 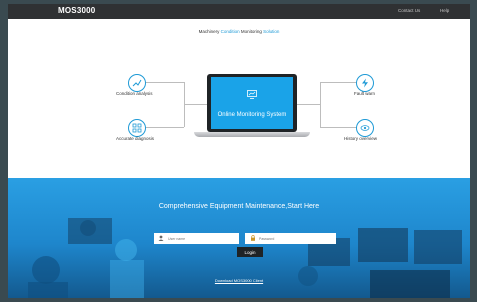 I want to click on fault-warn-hub, so click(x=365, y=83).